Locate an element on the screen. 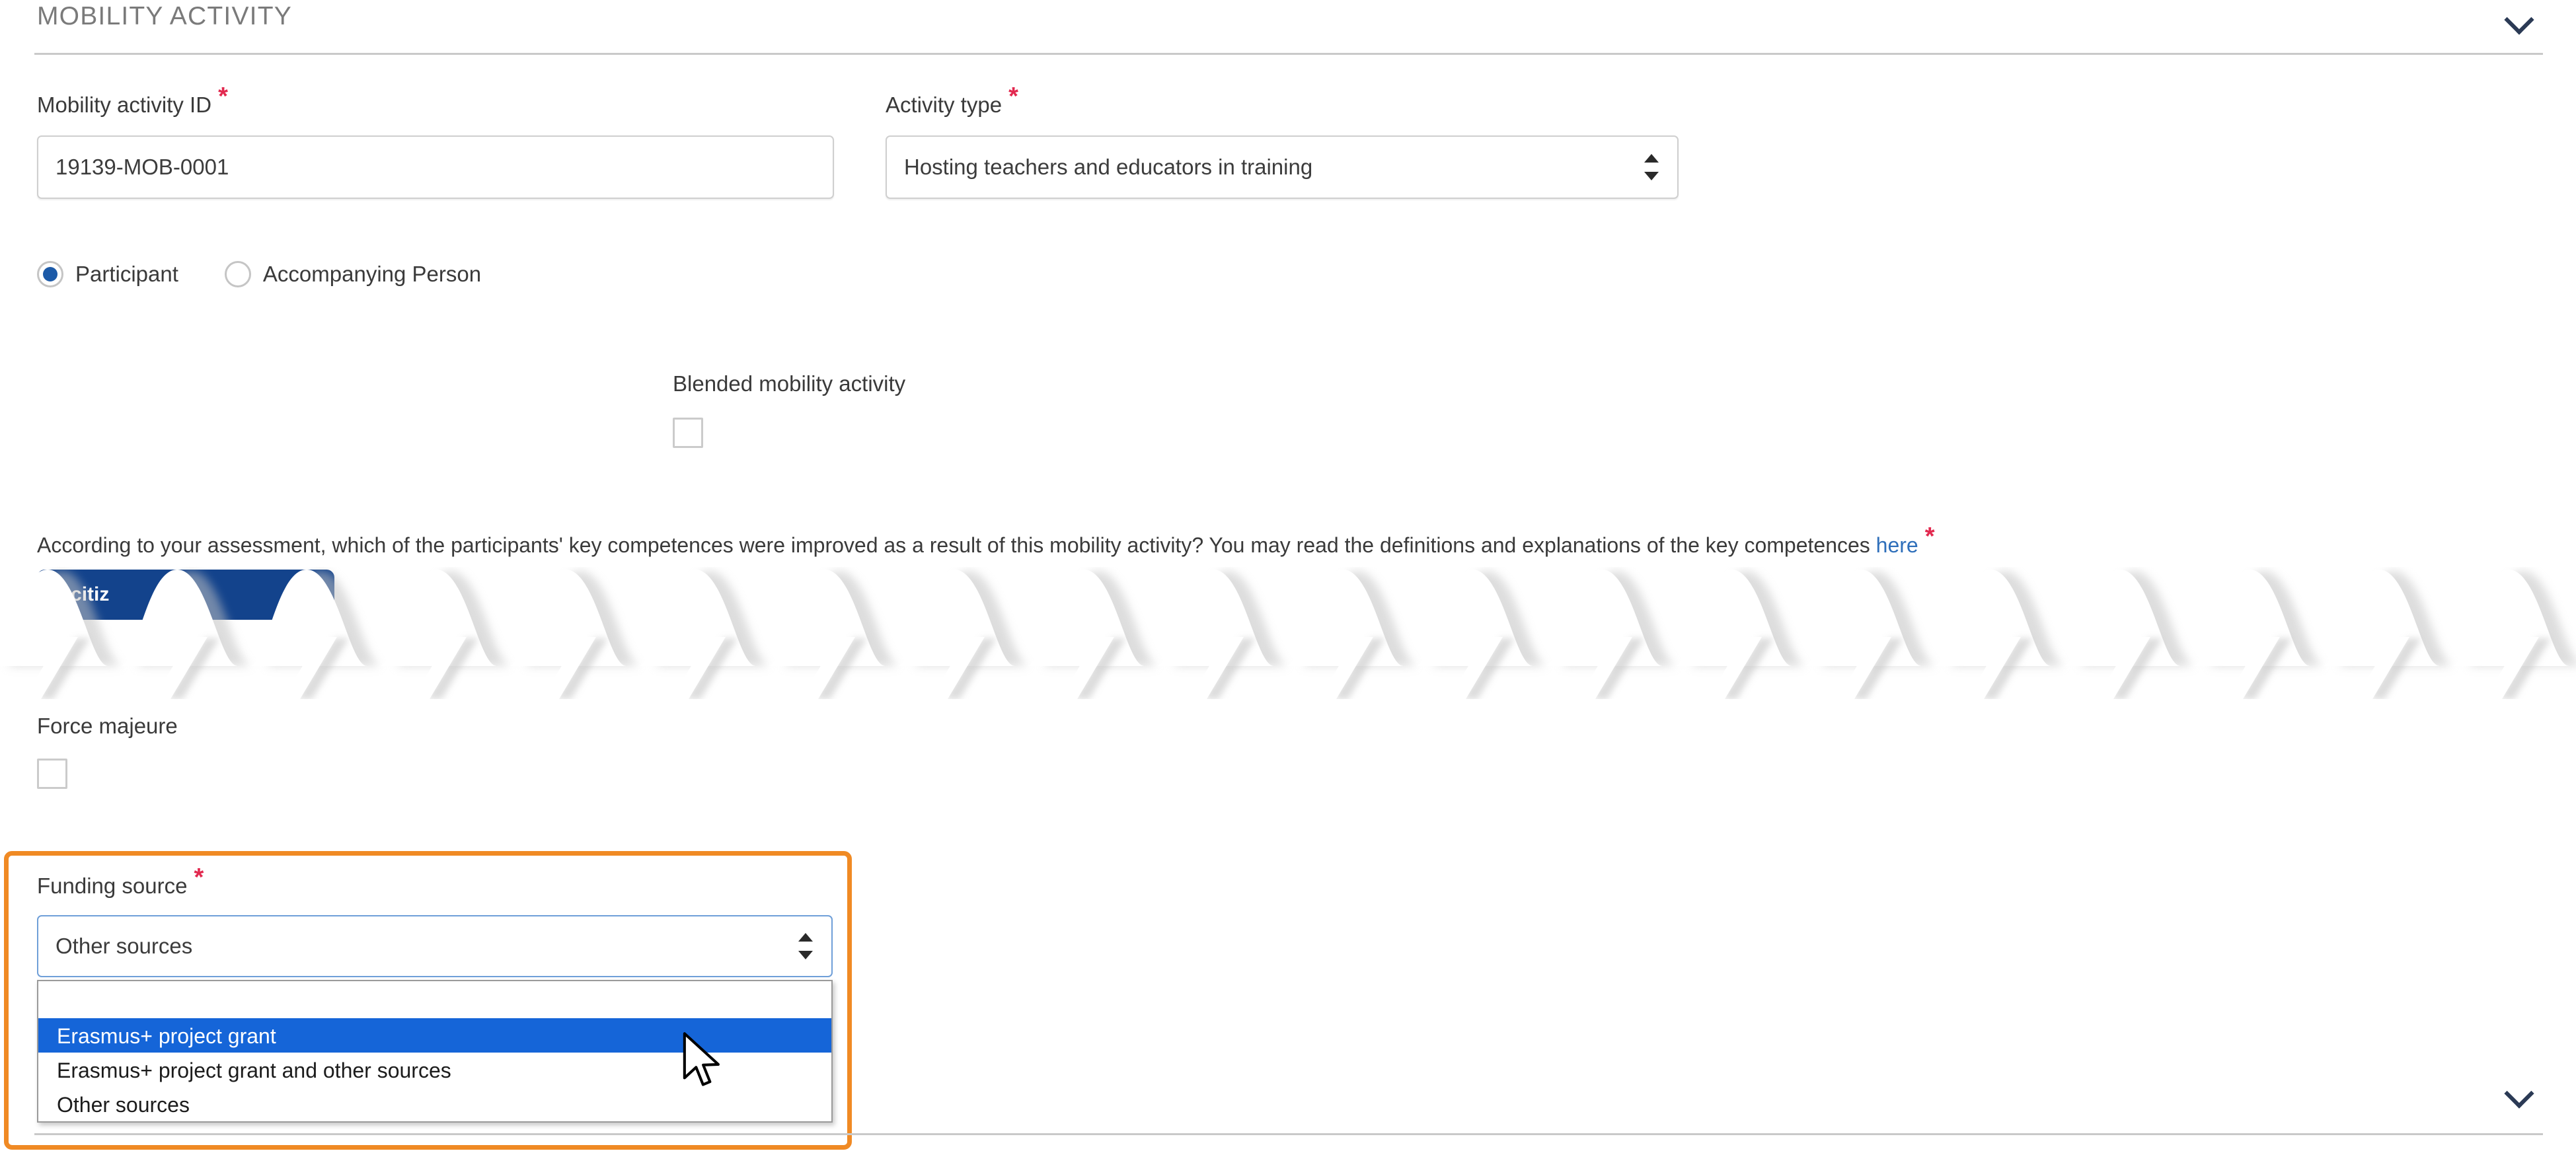 This screenshot has width=2576, height=1153. dropdown-option-erasmus-project-grant: Erasmus+ project grant is located at coordinates (435, 1035).